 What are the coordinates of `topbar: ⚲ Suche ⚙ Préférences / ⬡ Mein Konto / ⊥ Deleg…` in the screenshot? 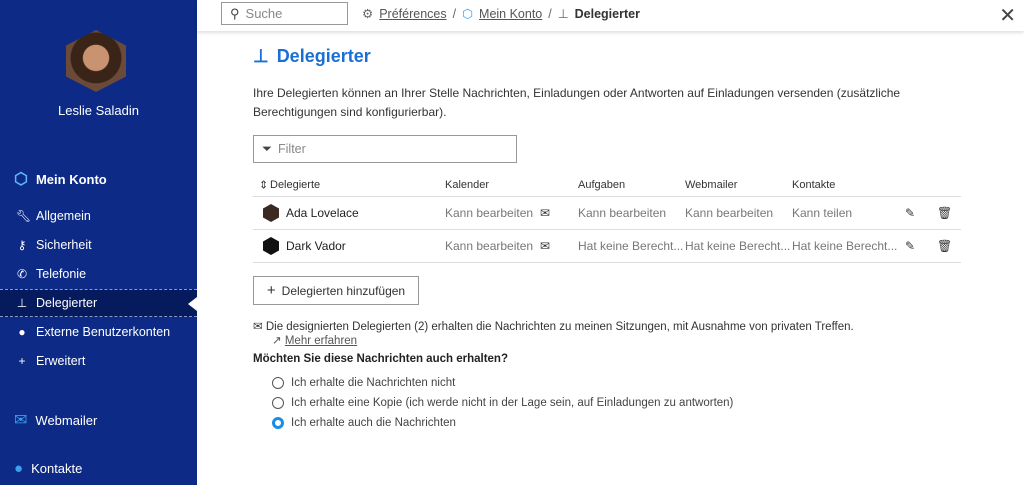 It's located at (610, 15).